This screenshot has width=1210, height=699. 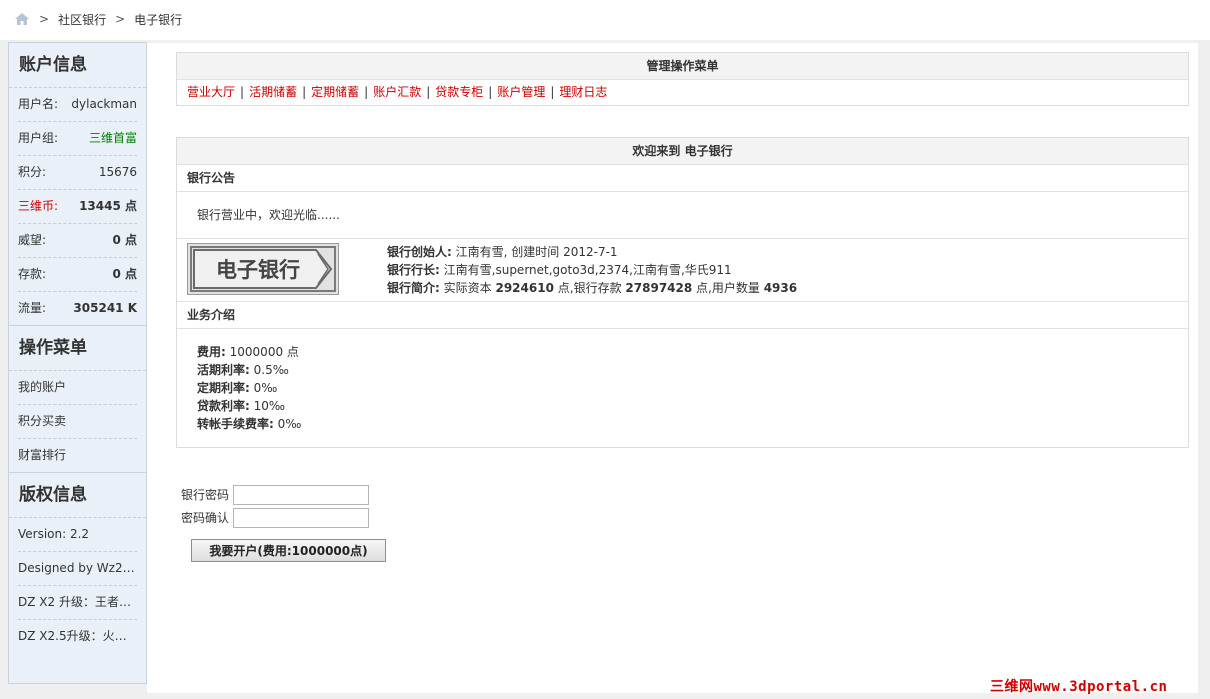 I want to click on account-row-points: 积分: 15676, so click(x=77, y=173).